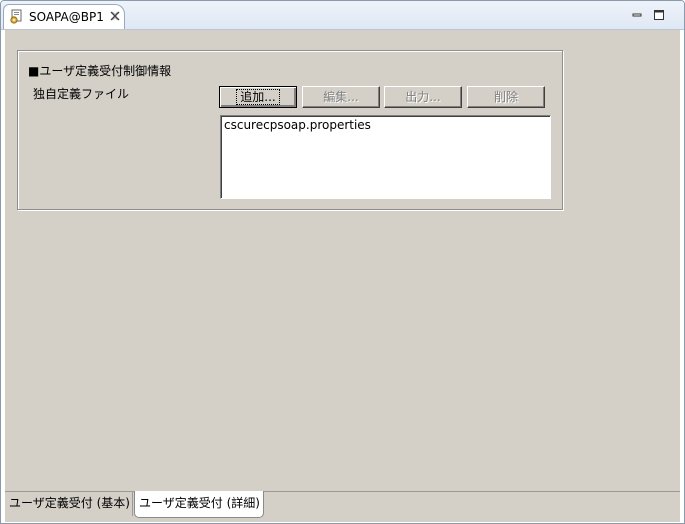  I want to click on custom-definition-file-label: 独自定義ファイル, so click(81, 94).